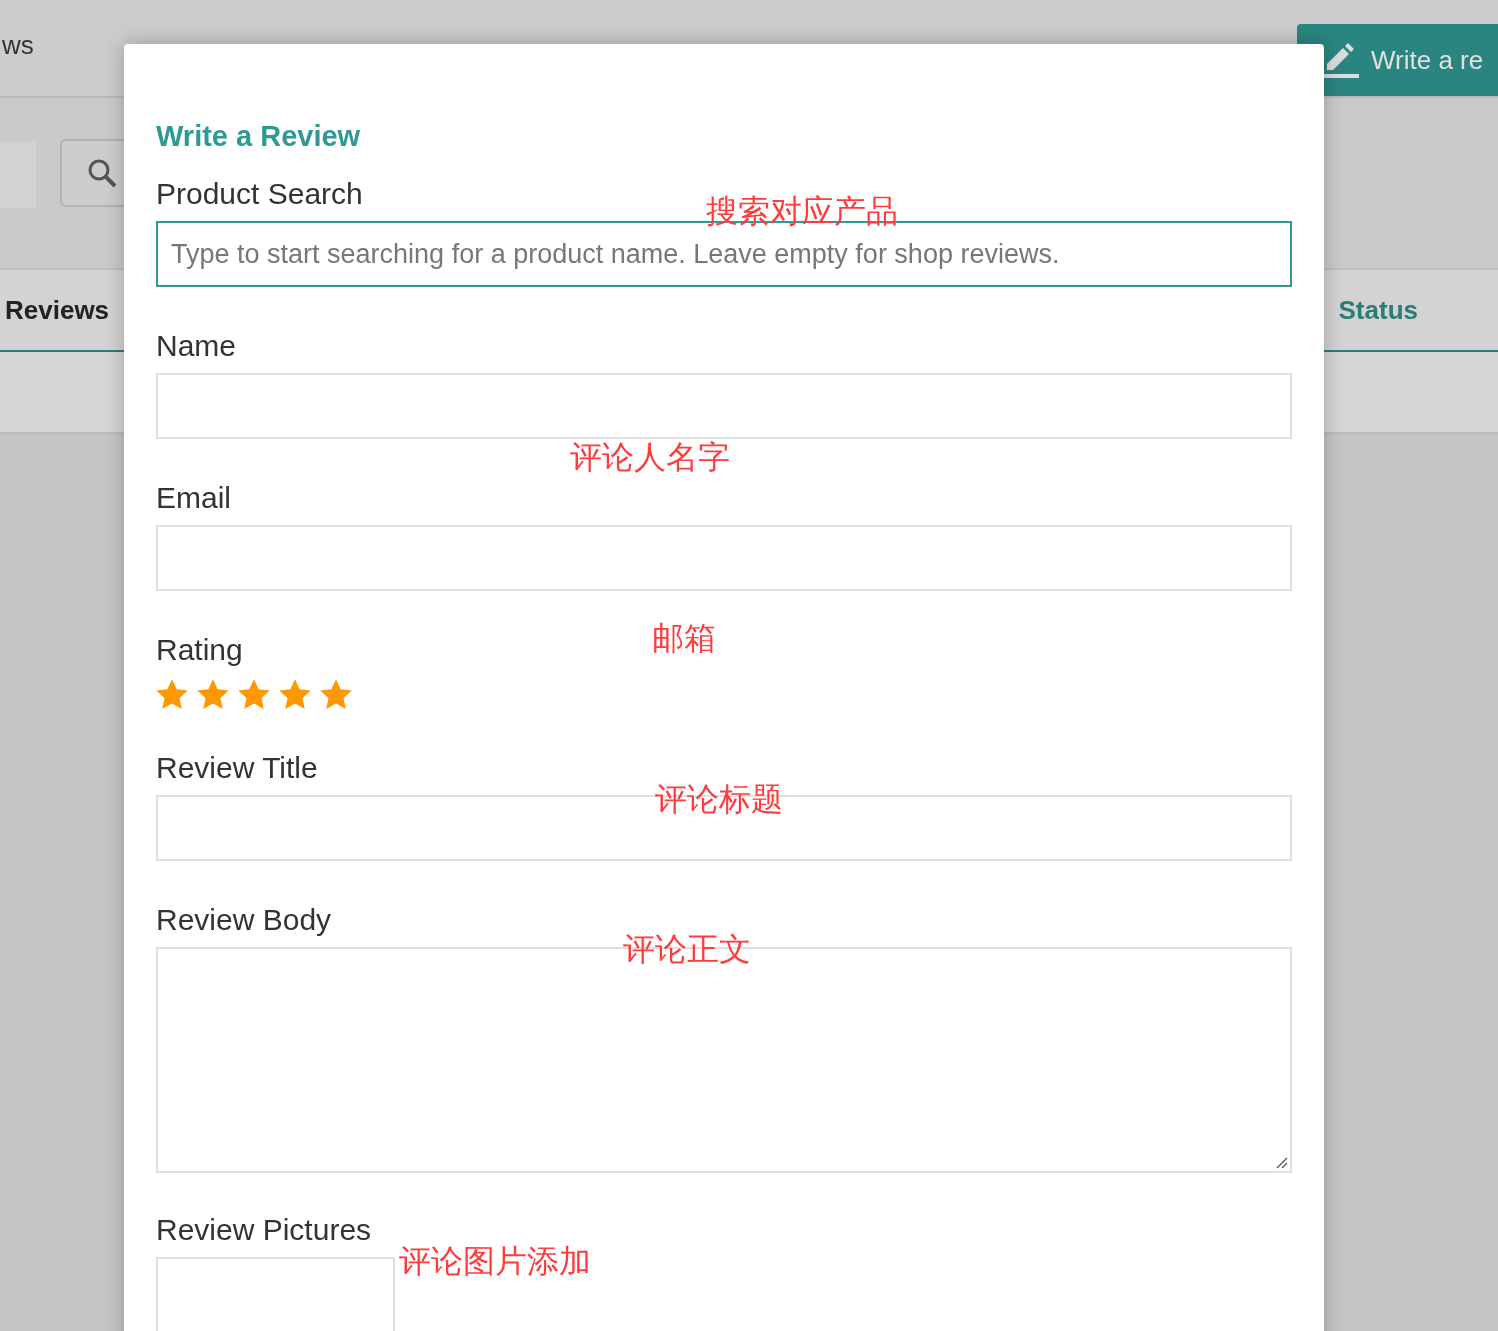 Image resolution: width=1498 pixels, height=1331 pixels. What do you see at coordinates (684, 638) in the screenshot?
I see `annotation-text: 邮箱` at bounding box center [684, 638].